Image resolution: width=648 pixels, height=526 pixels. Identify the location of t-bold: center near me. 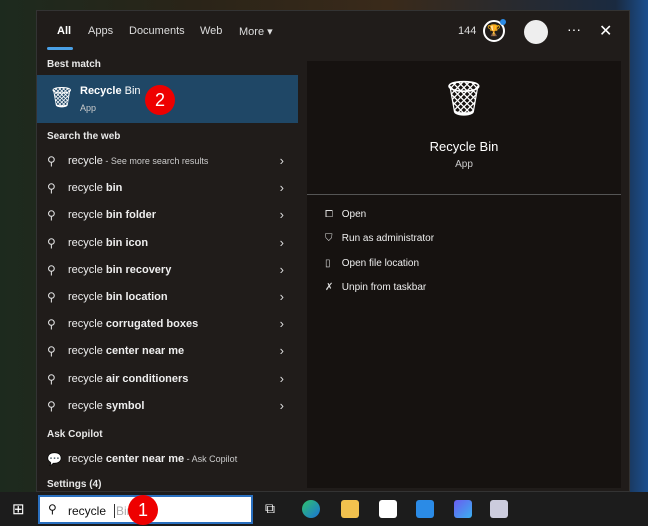
(145, 351).